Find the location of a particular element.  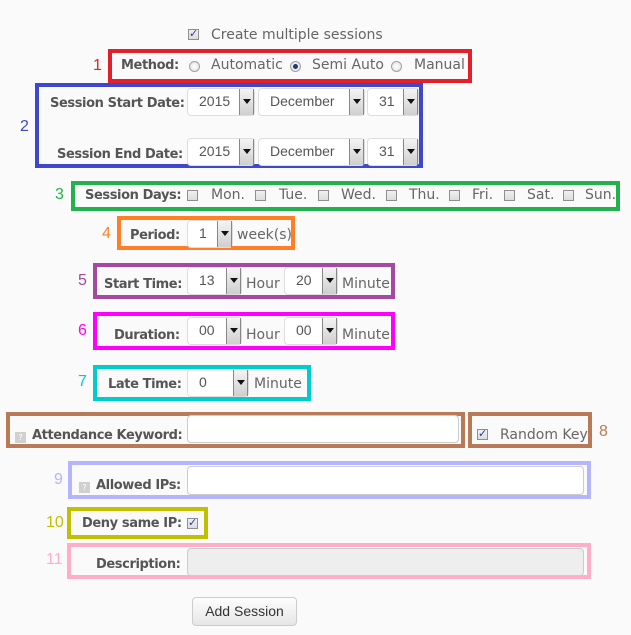

period-select: 1 is located at coordinates (210, 234).